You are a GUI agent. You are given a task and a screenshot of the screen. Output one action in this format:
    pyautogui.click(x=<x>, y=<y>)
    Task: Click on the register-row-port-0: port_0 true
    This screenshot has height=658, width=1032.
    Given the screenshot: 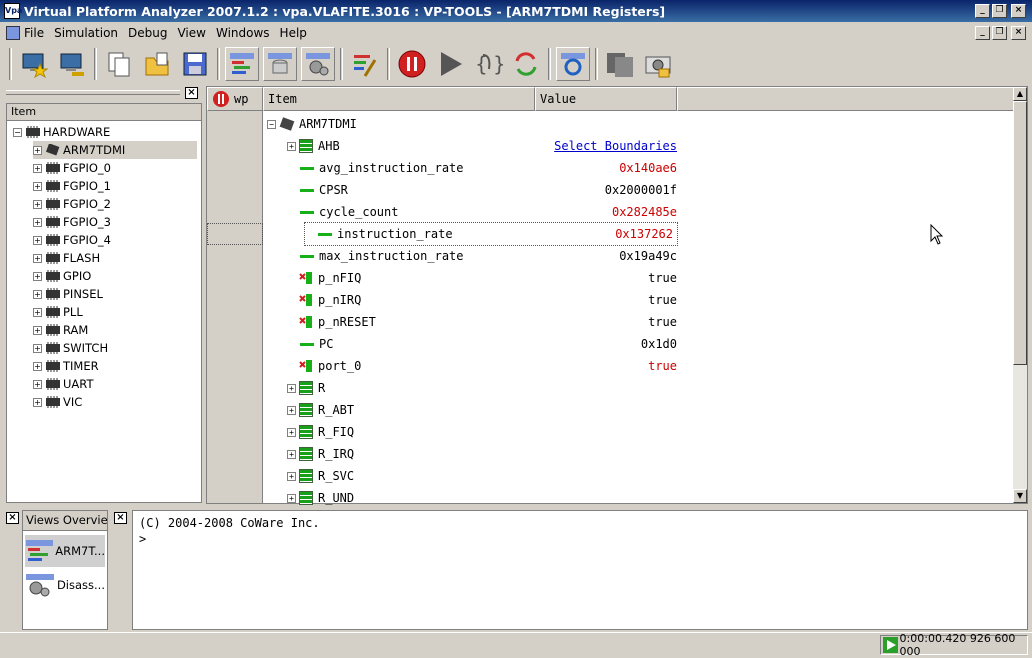 What is the action you would take?
    pyautogui.click(x=483, y=366)
    